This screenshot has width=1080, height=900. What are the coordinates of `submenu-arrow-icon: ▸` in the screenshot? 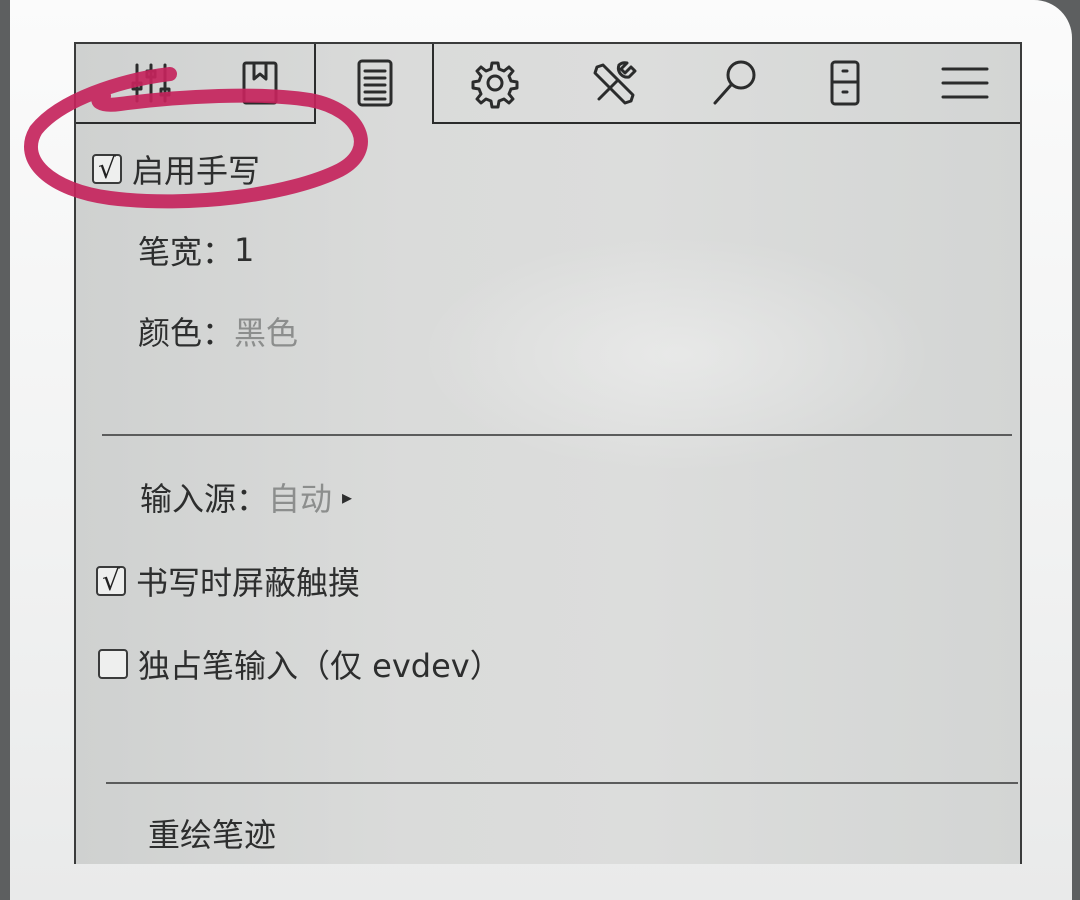 It's located at (347, 497).